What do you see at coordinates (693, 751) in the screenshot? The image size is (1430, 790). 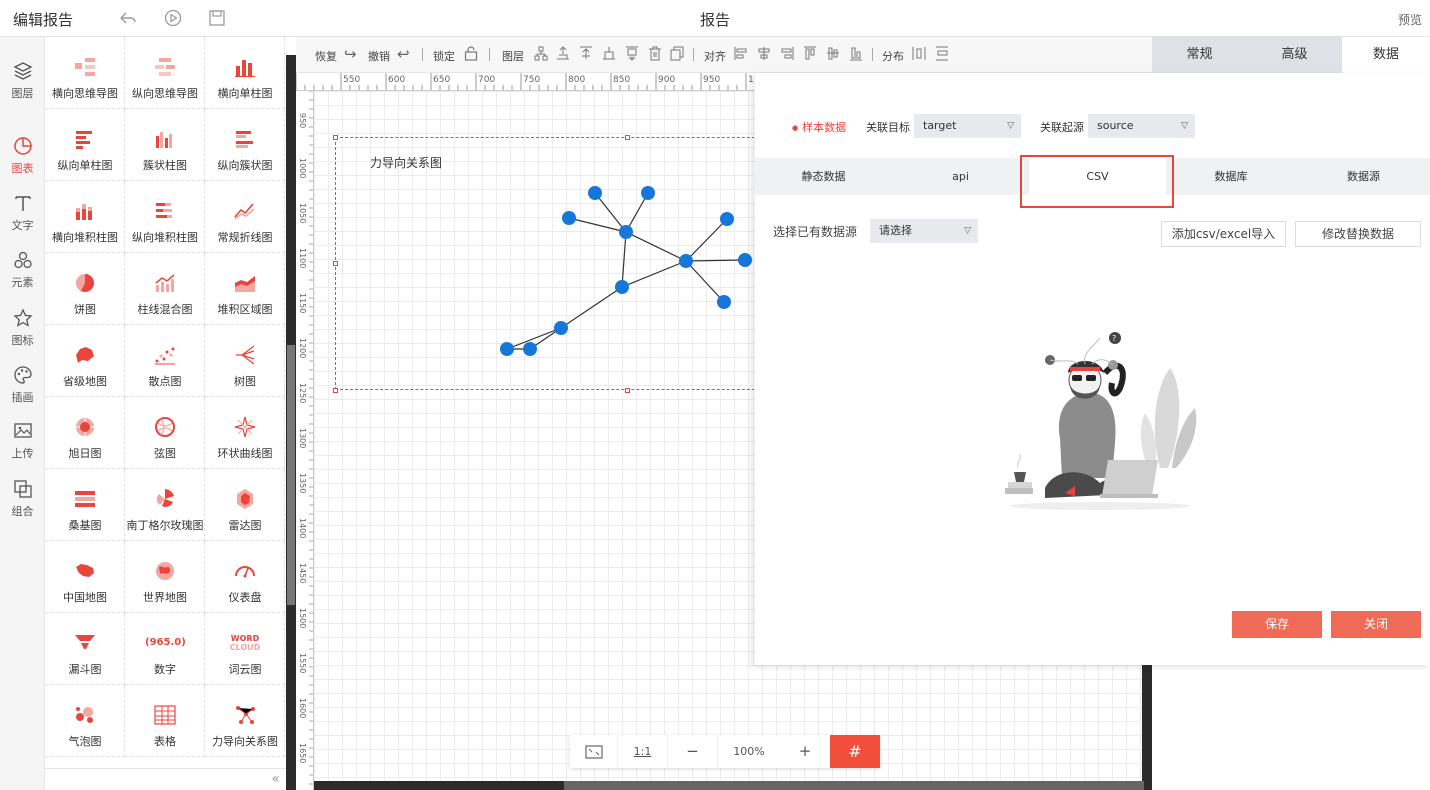 I see `zoom-out-button: −` at bounding box center [693, 751].